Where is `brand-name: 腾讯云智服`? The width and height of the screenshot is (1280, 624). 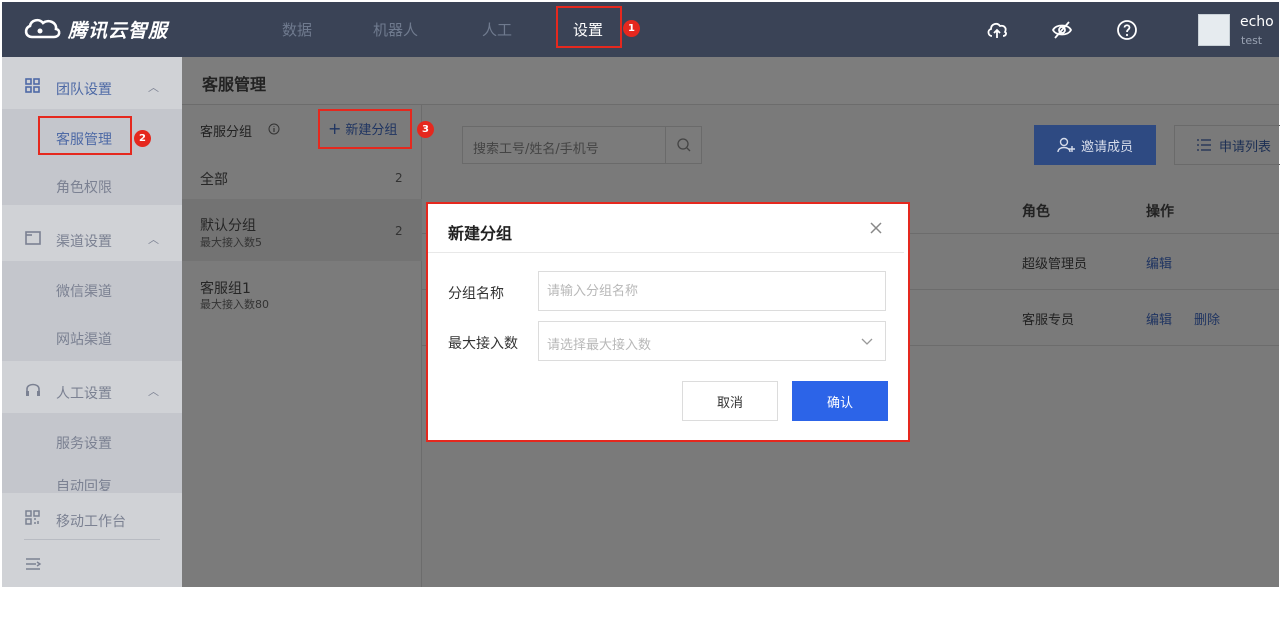 brand-name: 腾讯云智服 is located at coordinates (118, 30).